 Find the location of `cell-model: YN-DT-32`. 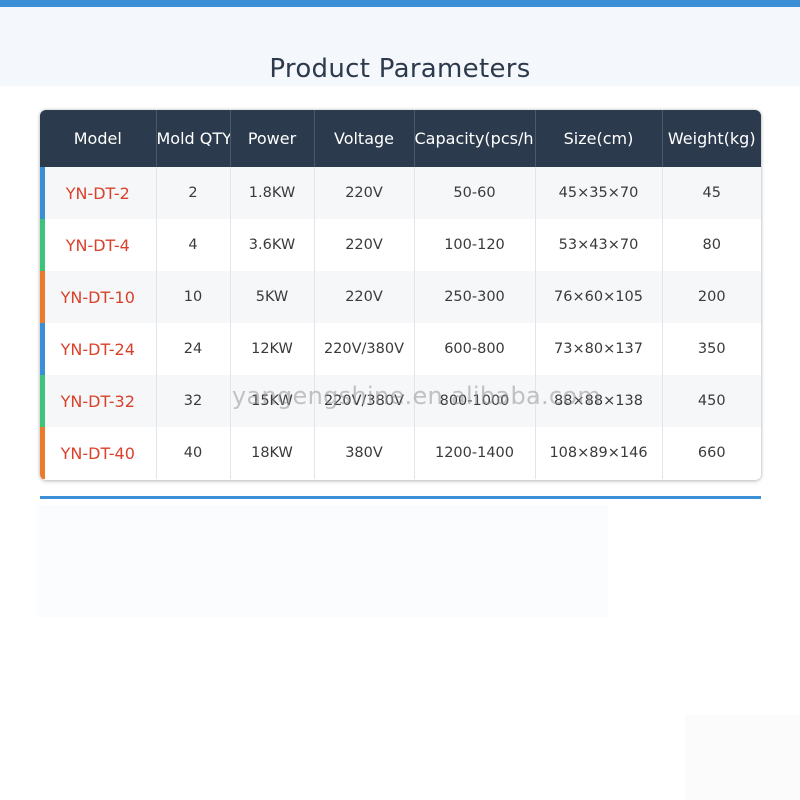

cell-model: YN-DT-32 is located at coordinates (98, 401).